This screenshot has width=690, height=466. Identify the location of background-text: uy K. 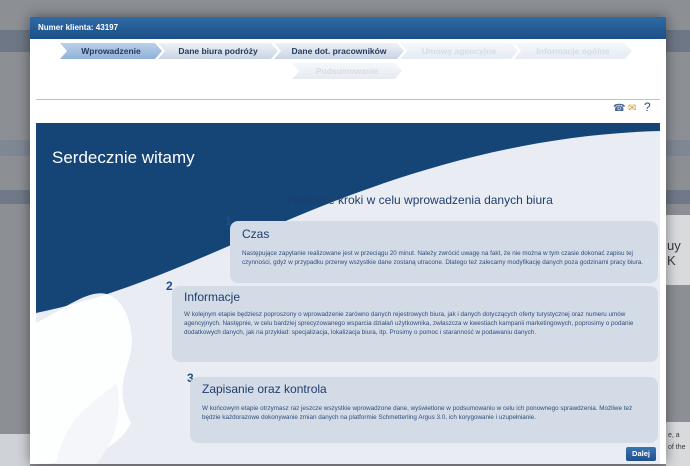
(674, 253).